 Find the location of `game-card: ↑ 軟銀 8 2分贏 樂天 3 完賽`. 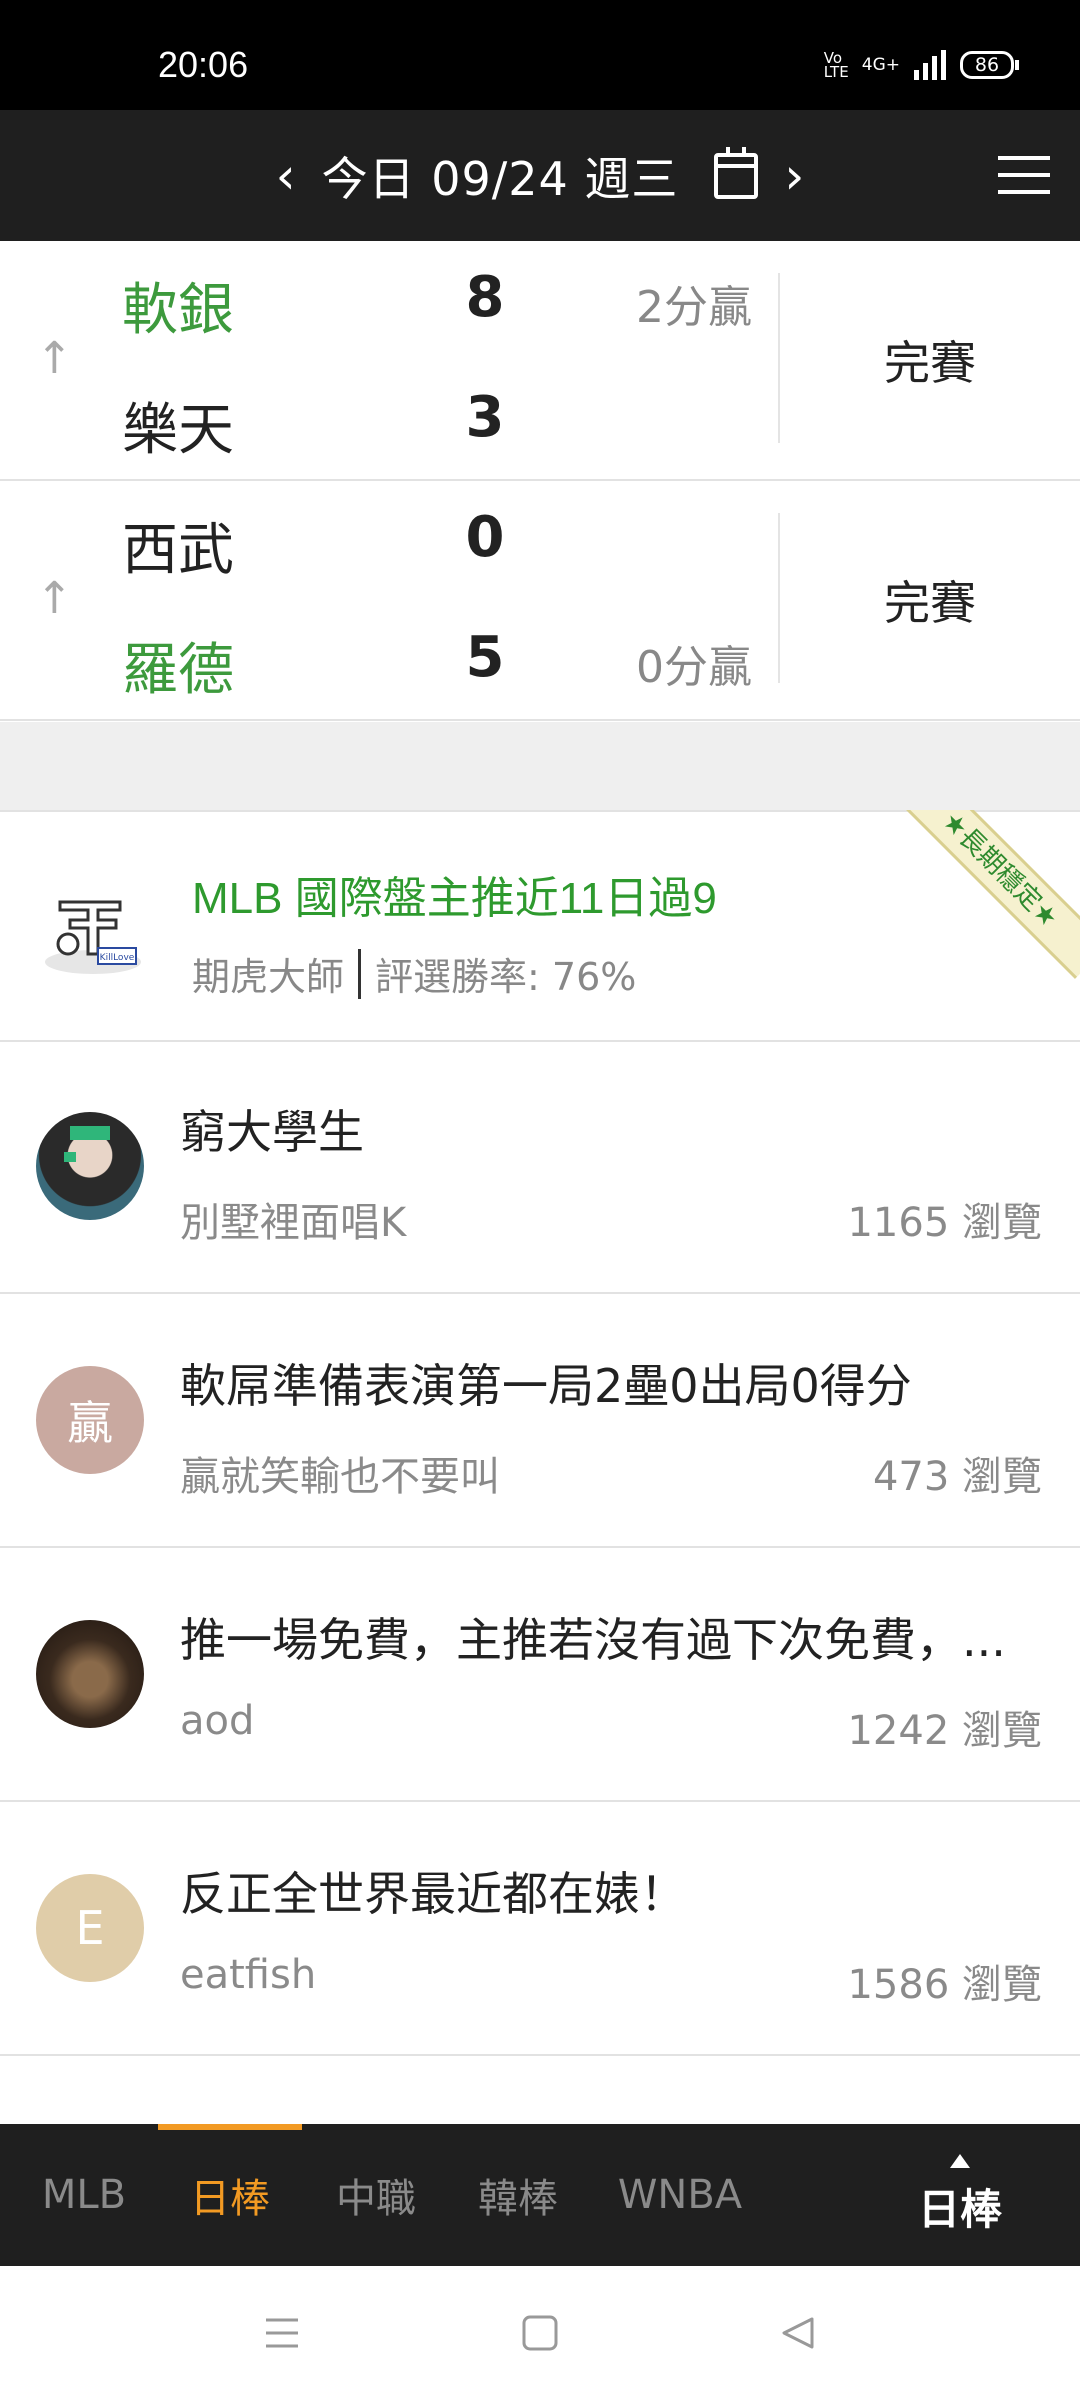

game-card: ↑ 軟銀 8 2分贏 樂天 3 完賽 is located at coordinates (540, 361).